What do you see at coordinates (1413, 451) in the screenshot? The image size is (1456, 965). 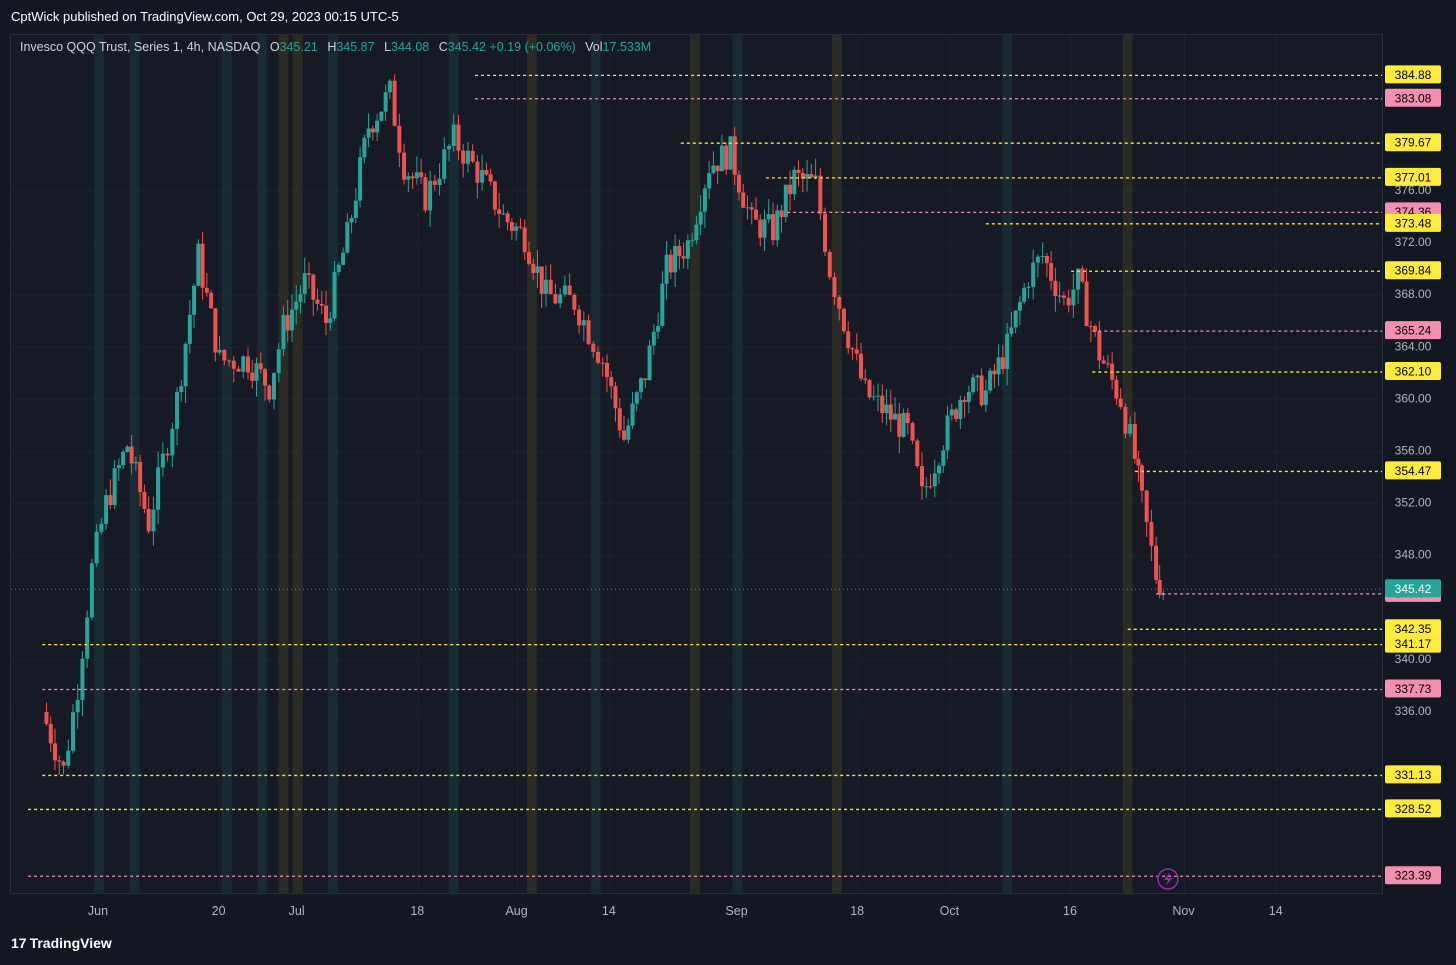 I see `price-axis-tick: 356.00` at bounding box center [1413, 451].